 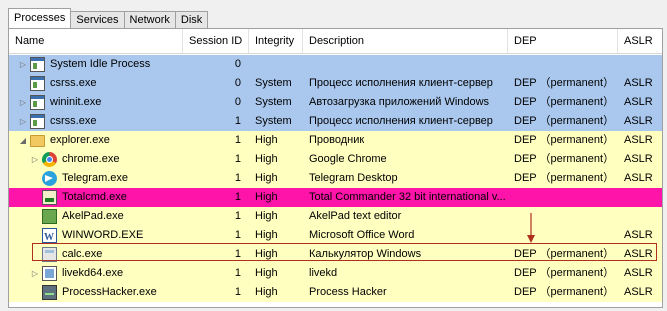 I want to click on collapse-arrow-icon: ◢, so click(x=23, y=140).